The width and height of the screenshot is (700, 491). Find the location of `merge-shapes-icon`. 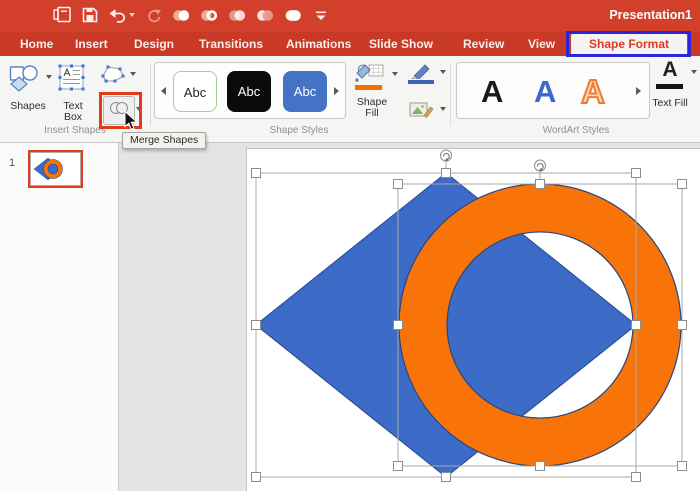

merge-shapes-icon is located at coordinates (119, 110).